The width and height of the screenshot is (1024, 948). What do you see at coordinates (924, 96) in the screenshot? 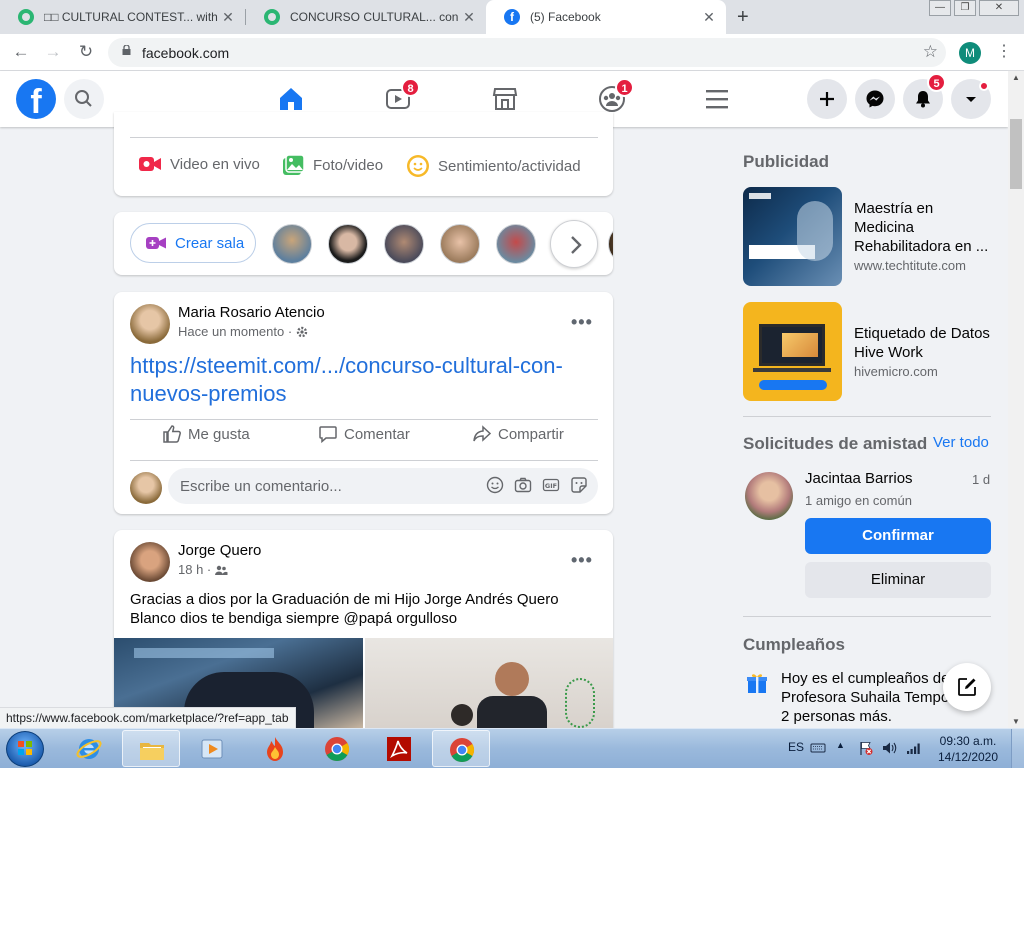
I see `notifications-button: 5` at bounding box center [924, 96].